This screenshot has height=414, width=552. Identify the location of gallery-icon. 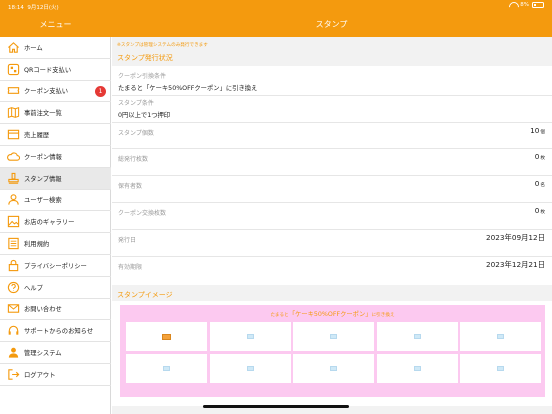
(13, 221).